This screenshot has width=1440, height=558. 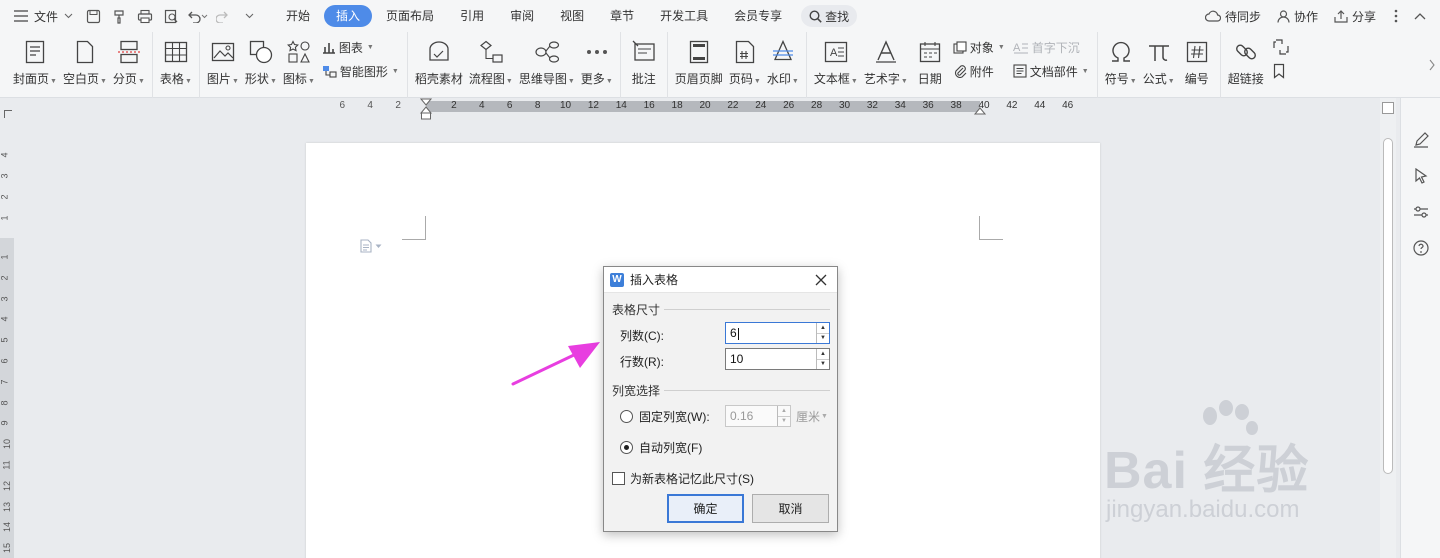 What do you see at coordinates (1203, 509) in the screenshot?
I see `watermark-url-text: jingyan.baidu.com` at bounding box center [1203, 509].